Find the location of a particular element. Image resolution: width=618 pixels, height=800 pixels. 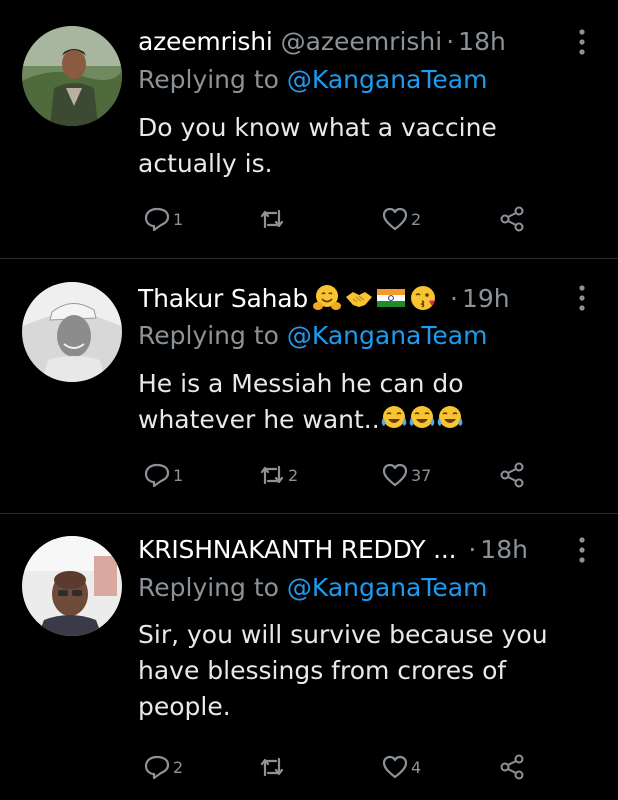

reply-count: 2 is located at coordinates (178, 767).